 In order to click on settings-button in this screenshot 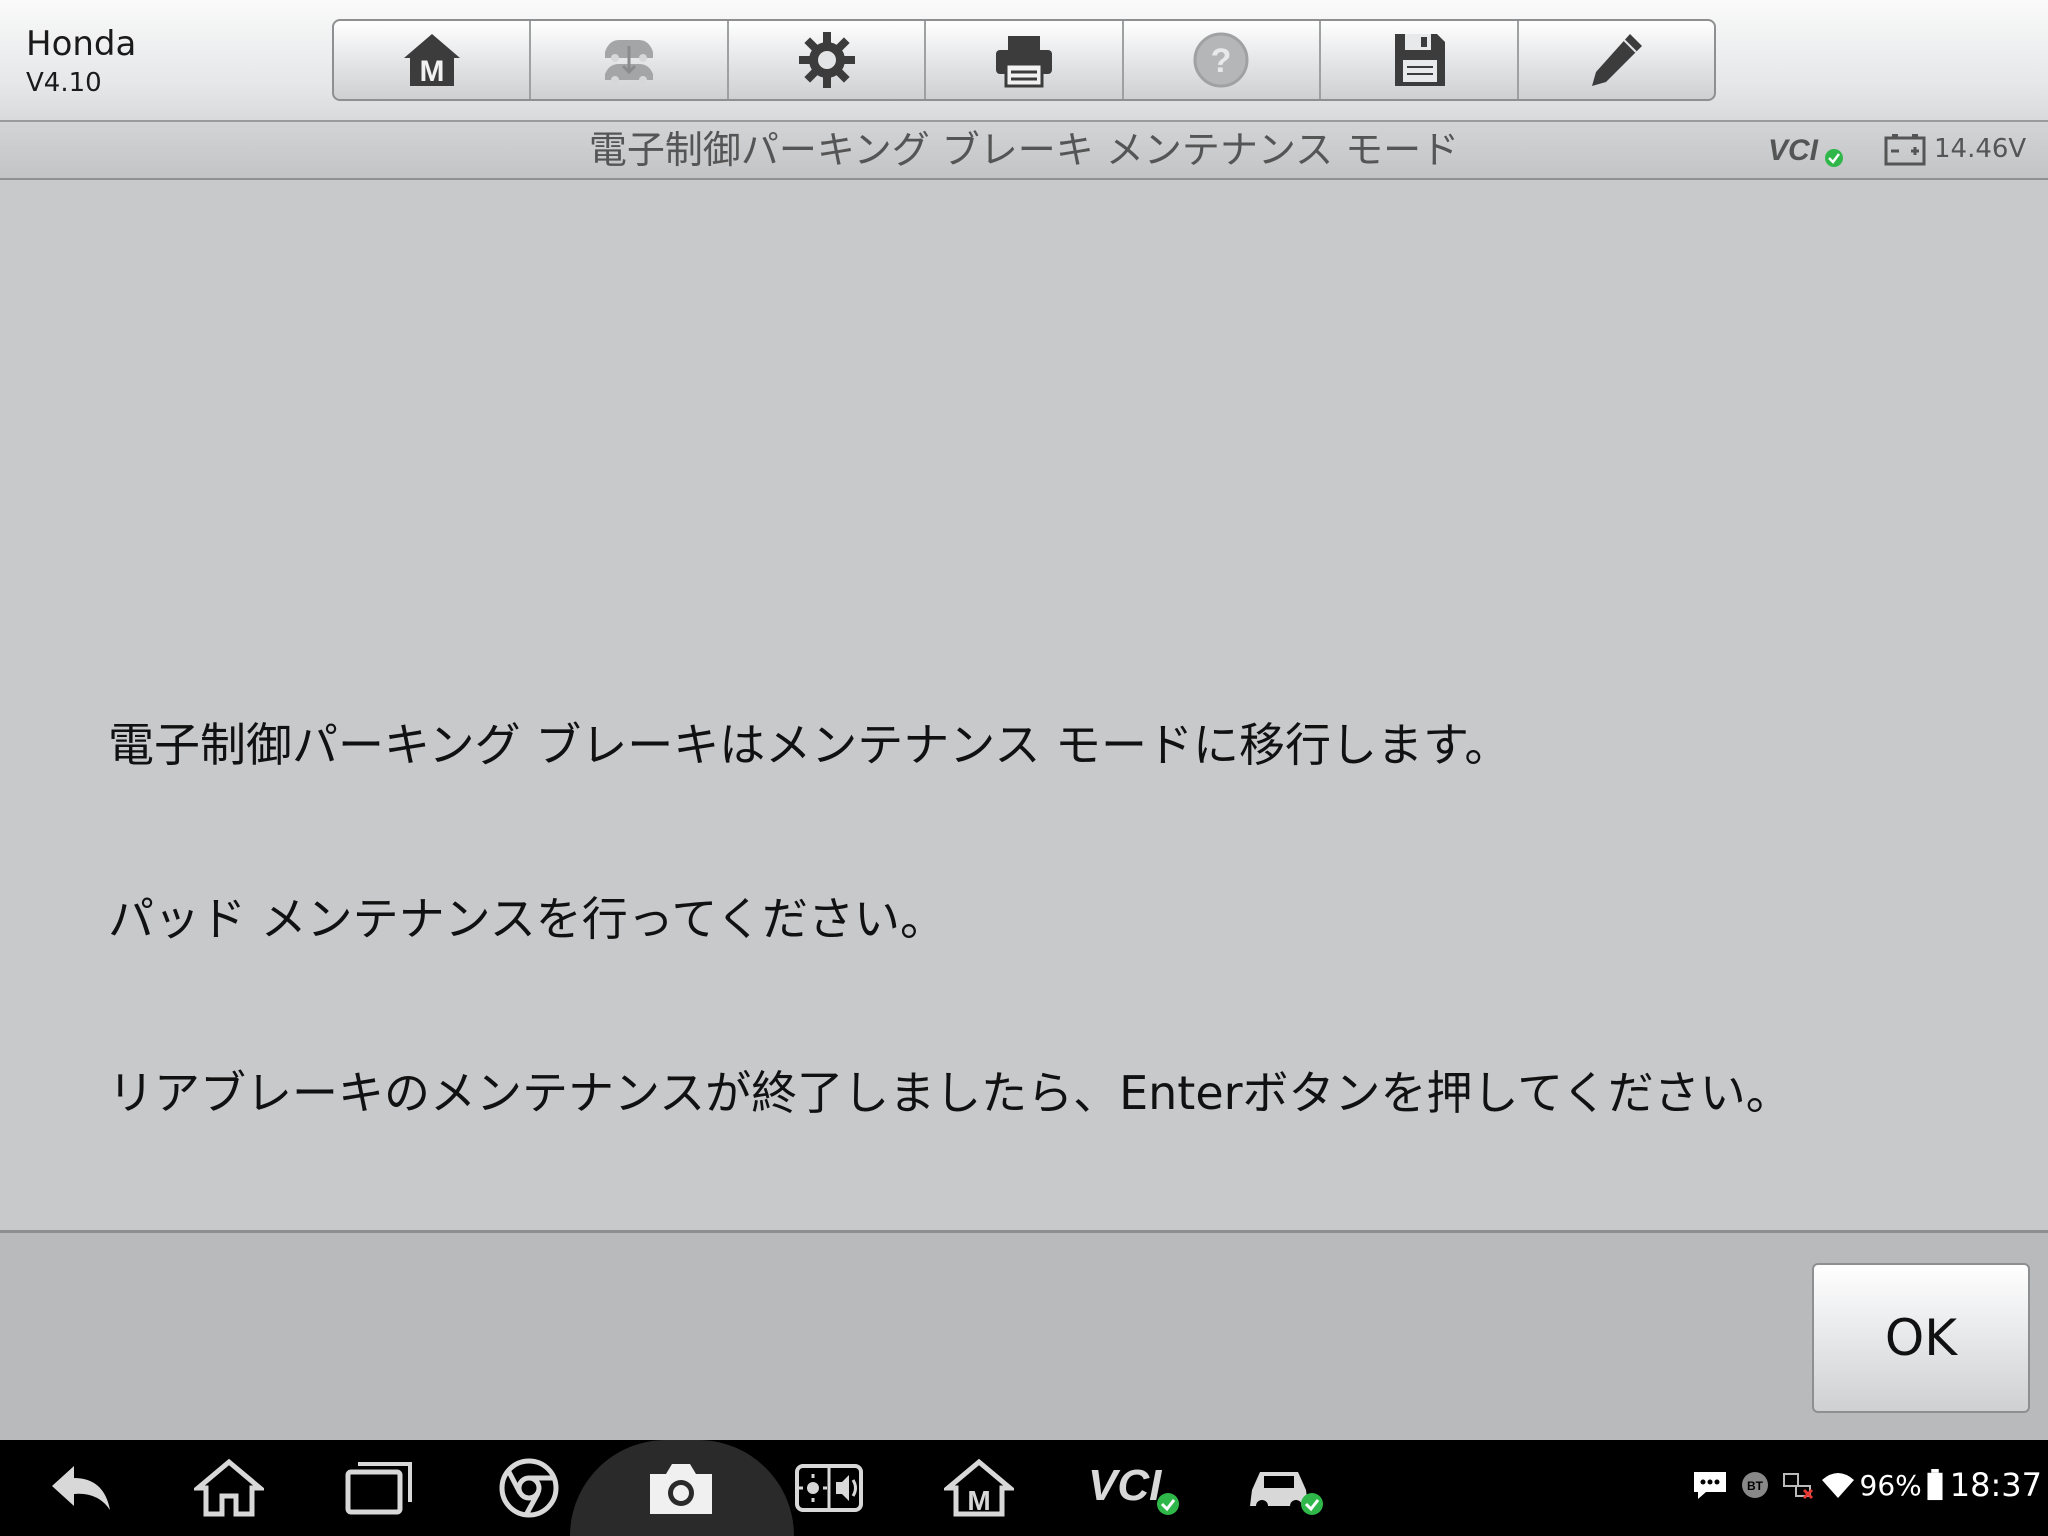, I will do `click(828, 60)`.